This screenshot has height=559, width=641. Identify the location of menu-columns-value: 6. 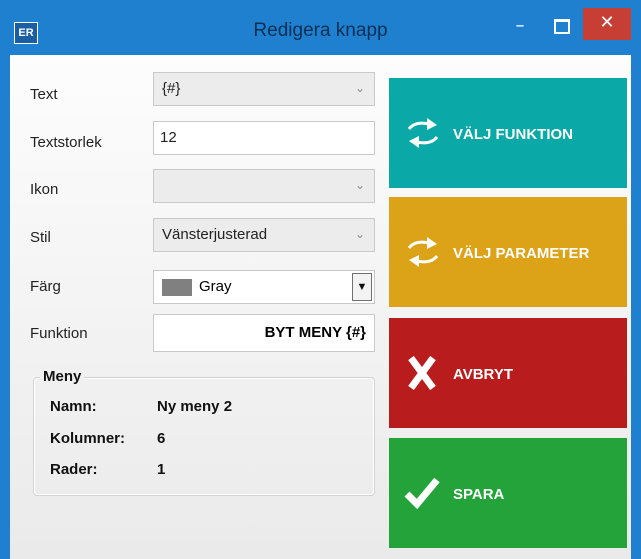
(161, 438).